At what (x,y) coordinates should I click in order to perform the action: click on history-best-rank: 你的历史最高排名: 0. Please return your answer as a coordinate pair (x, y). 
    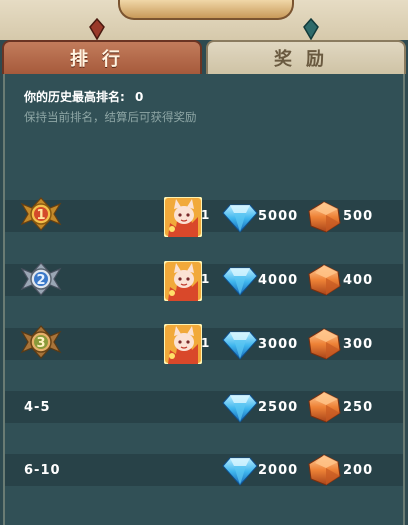
    Looking at the image, I should click on (83, 96).